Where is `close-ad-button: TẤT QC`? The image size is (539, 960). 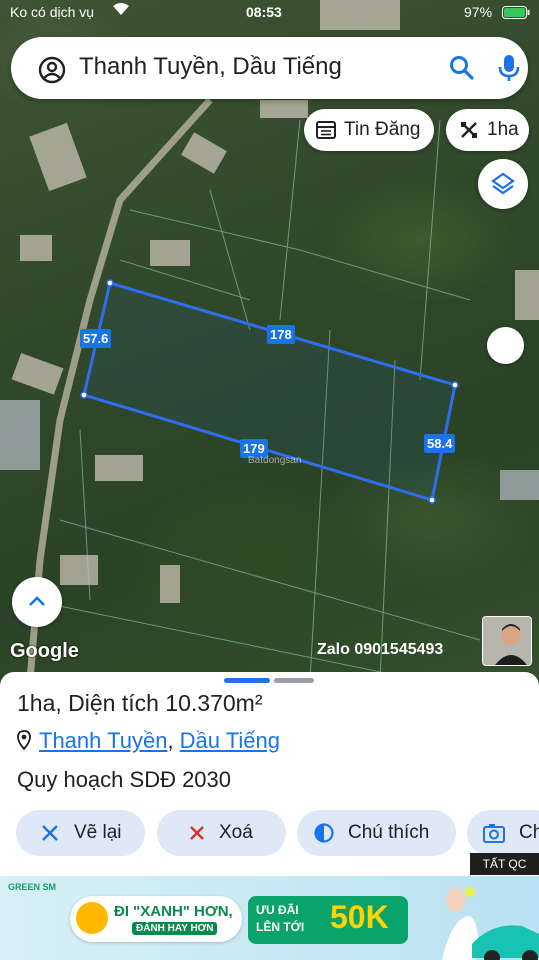
close-ad-button: TẤT QC is located at coordinates (504, 864).